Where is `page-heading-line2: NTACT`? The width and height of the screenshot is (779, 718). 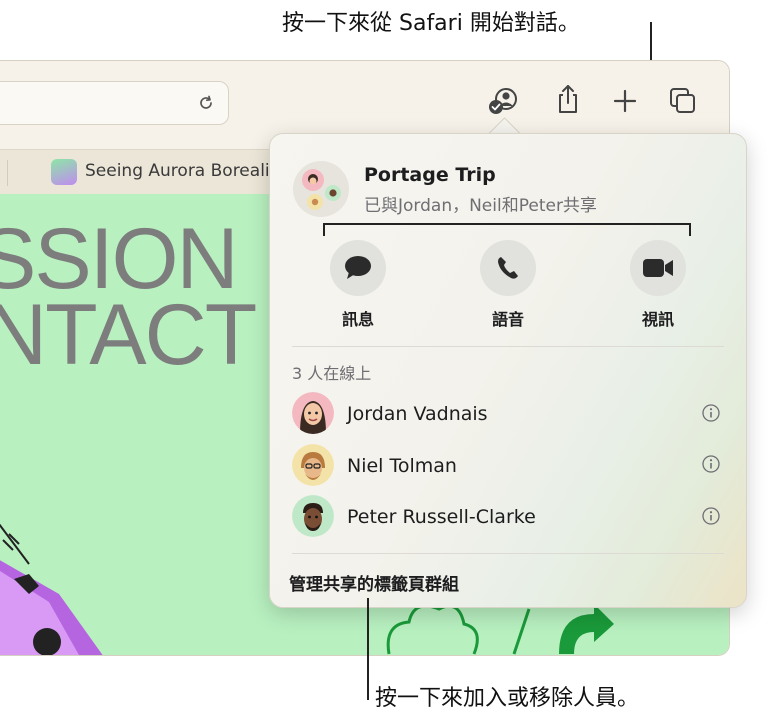 page-heading-line2: NTACT is located at coordinates (128, 335).